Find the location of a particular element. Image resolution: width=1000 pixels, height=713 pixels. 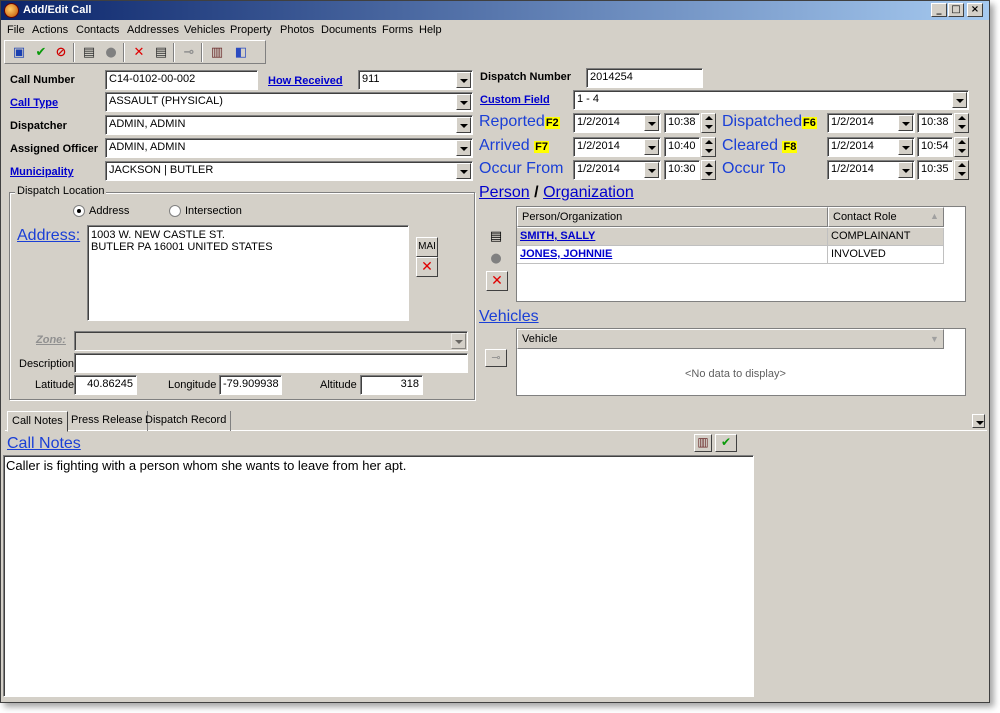

cleared-date-picker: 1/2/2014 is located at coordinates (871, 147).